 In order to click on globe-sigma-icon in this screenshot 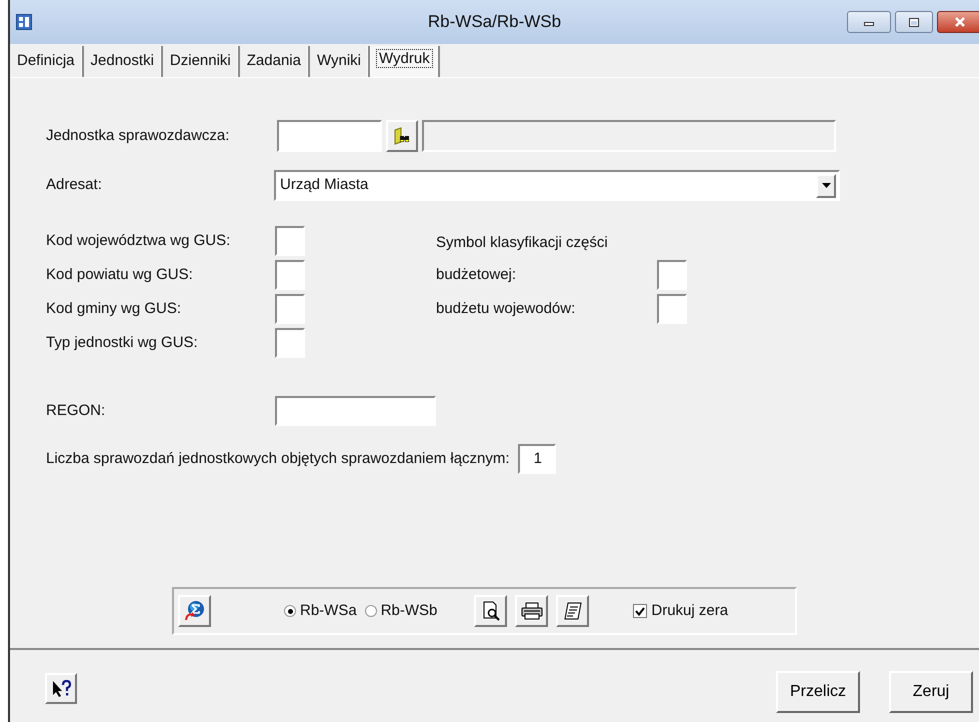, I will do `click(195, 611)`.